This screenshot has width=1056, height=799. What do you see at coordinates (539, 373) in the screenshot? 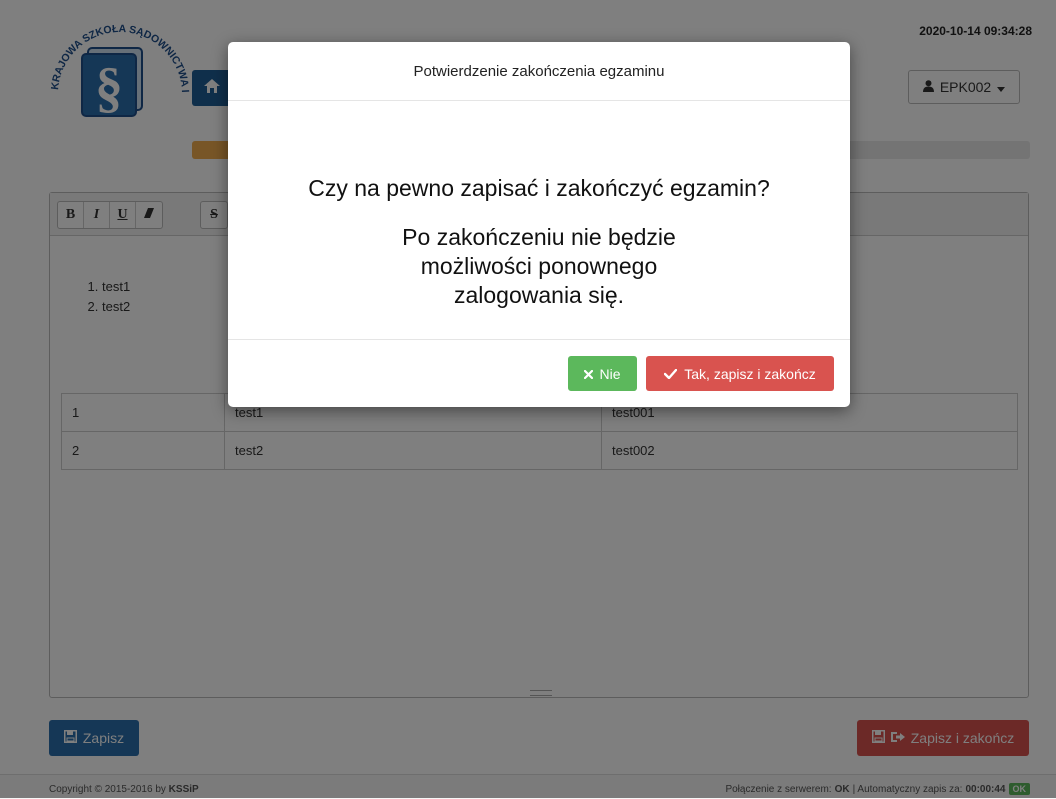
I see `dialog-footer: Nie Tak, zapisz i zakończ` at bounding box center [539, 373].